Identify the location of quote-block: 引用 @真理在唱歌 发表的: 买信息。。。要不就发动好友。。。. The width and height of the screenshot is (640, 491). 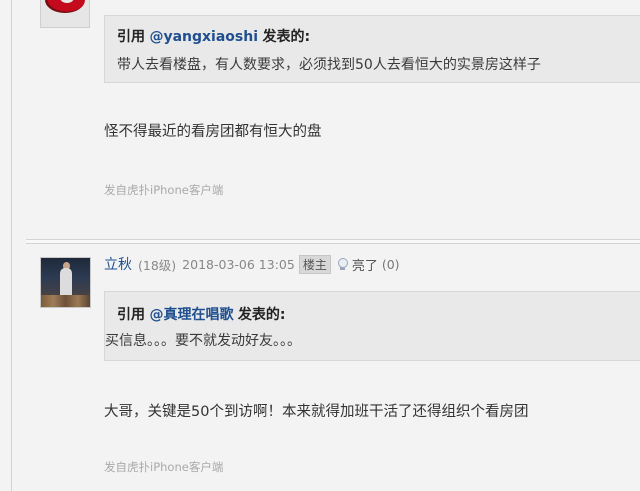
(372, 326).